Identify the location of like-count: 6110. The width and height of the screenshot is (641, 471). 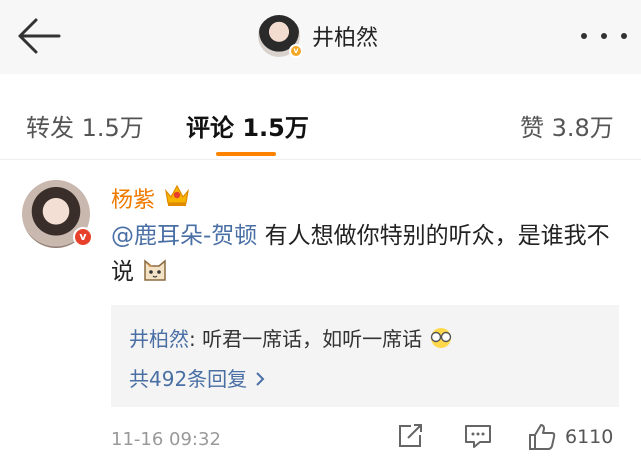
(589, 437).